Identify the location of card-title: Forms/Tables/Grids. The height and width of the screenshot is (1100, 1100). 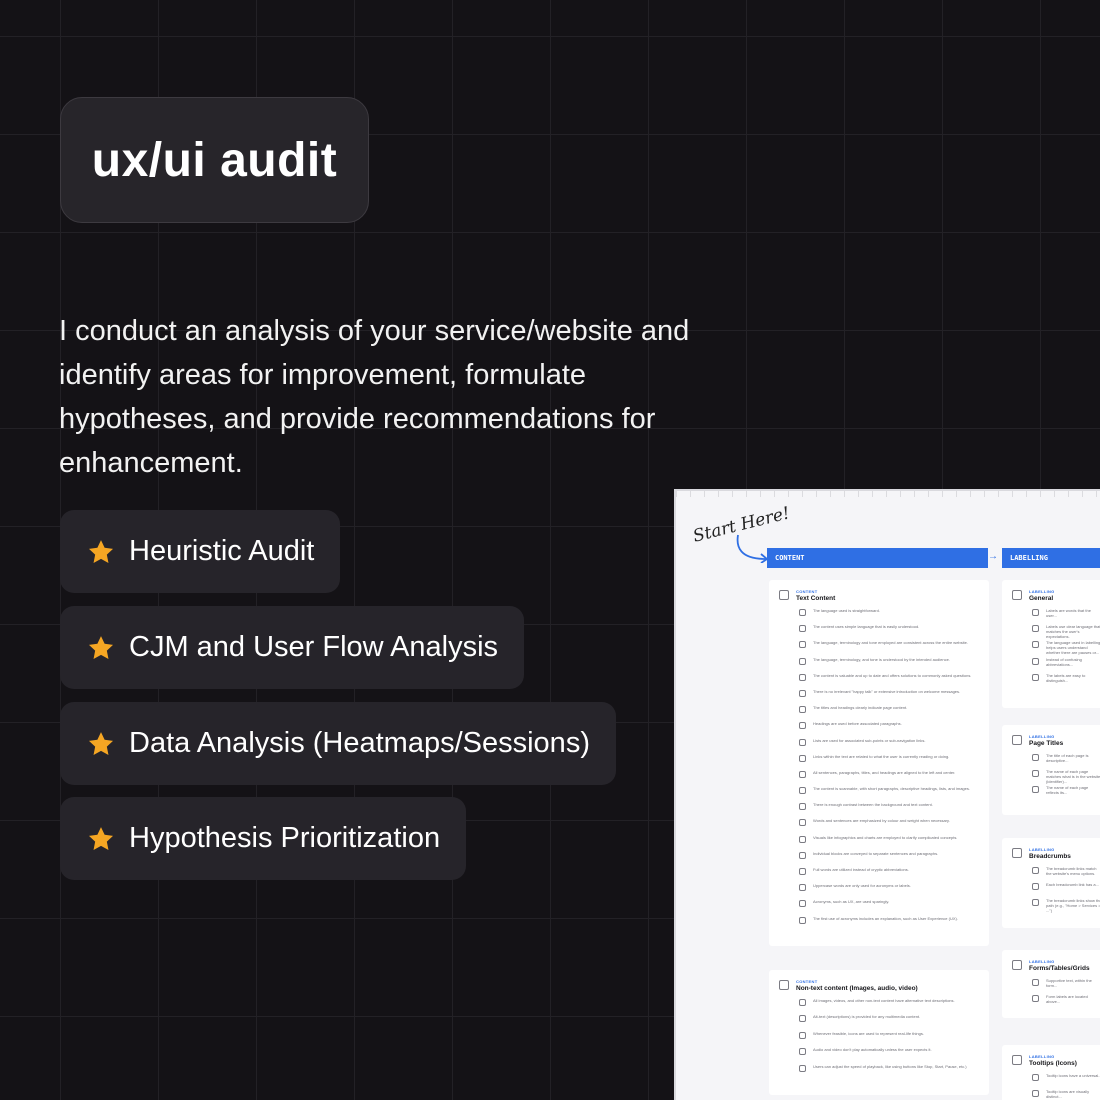
(1059, 968).